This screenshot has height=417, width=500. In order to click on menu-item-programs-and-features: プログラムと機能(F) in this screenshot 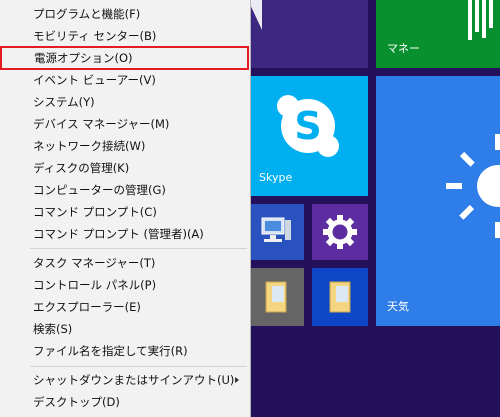, I will do `click(124, 14)`.